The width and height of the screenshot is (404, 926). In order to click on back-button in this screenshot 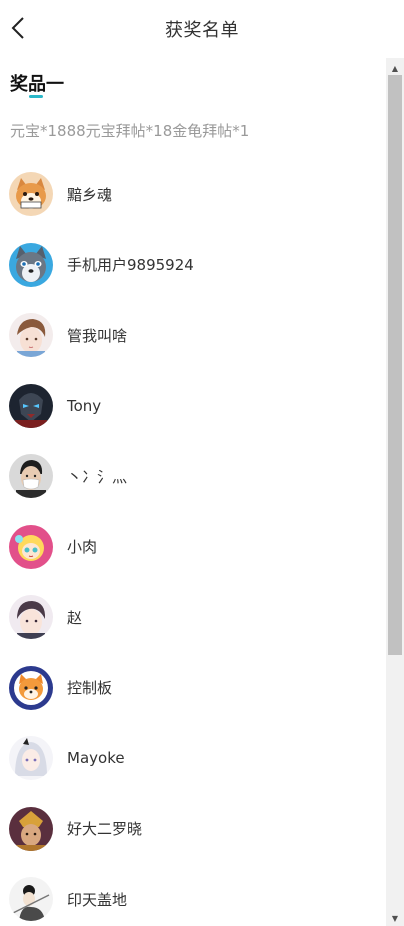, I will do `click(18, 28)`.